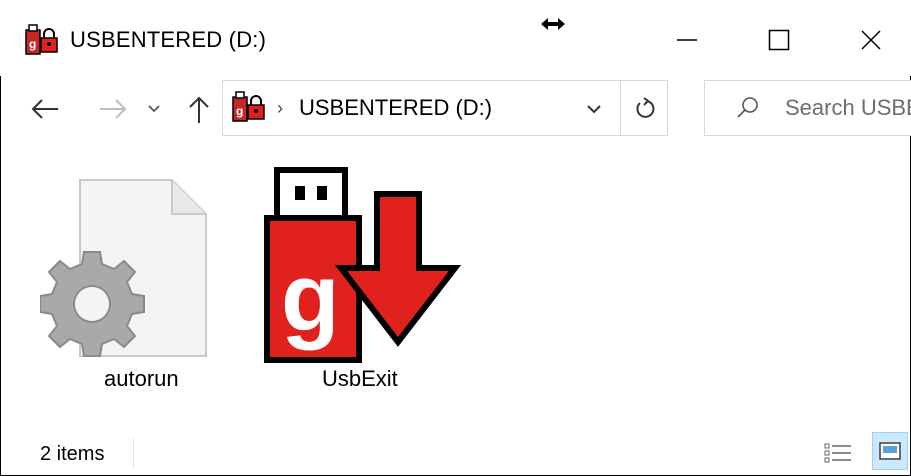 The image size is (911, 476). I want to click on file-item-autorun: autorun, so click(129, 285).